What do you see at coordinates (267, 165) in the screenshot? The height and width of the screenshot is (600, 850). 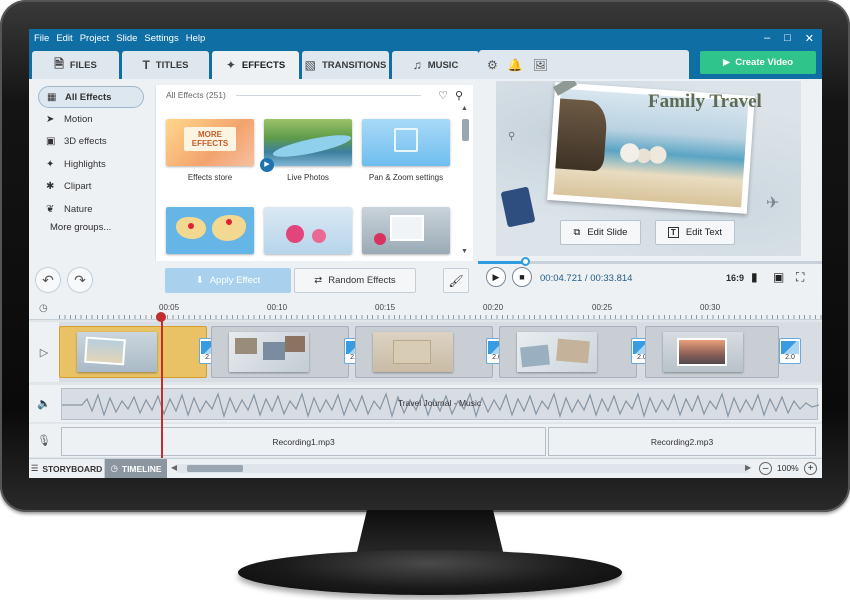 I see `live-photos-play-icon: ▶` at bounding box center [267, 165].